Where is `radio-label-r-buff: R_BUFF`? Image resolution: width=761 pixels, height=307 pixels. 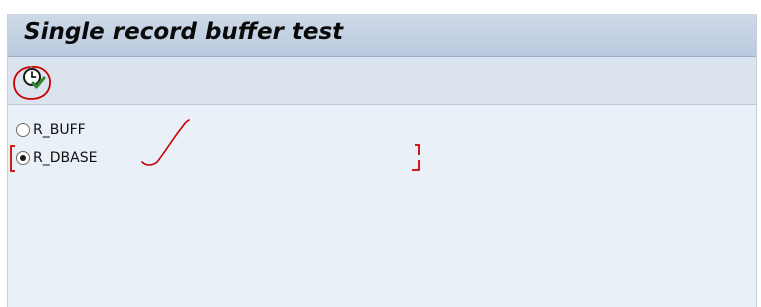
radio-label-r-buff: R_BUFF is located at coordinates (59, 130).